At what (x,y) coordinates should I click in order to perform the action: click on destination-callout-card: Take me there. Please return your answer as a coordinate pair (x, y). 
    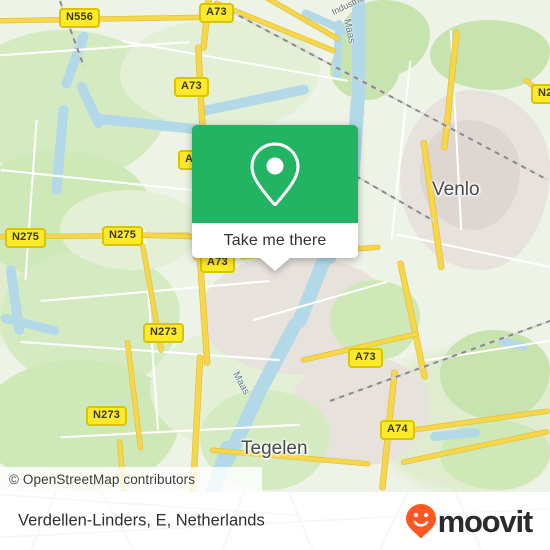
    Looking at the image, I should click on (275, 198).